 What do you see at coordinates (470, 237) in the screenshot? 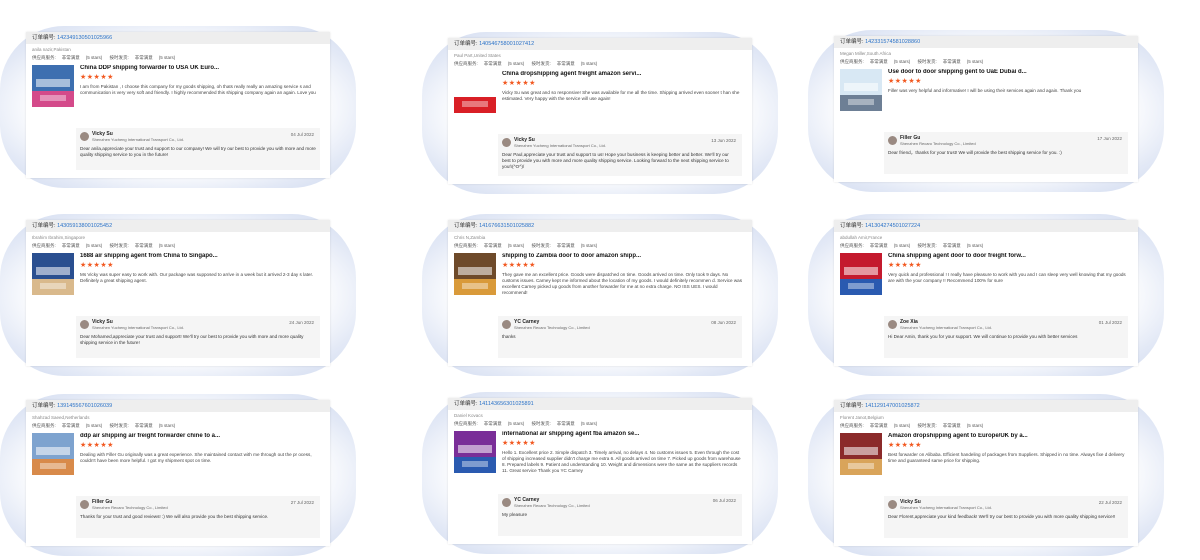
I see `buyer-name: Chris N,Zambia` at bounding box center [470, 237].